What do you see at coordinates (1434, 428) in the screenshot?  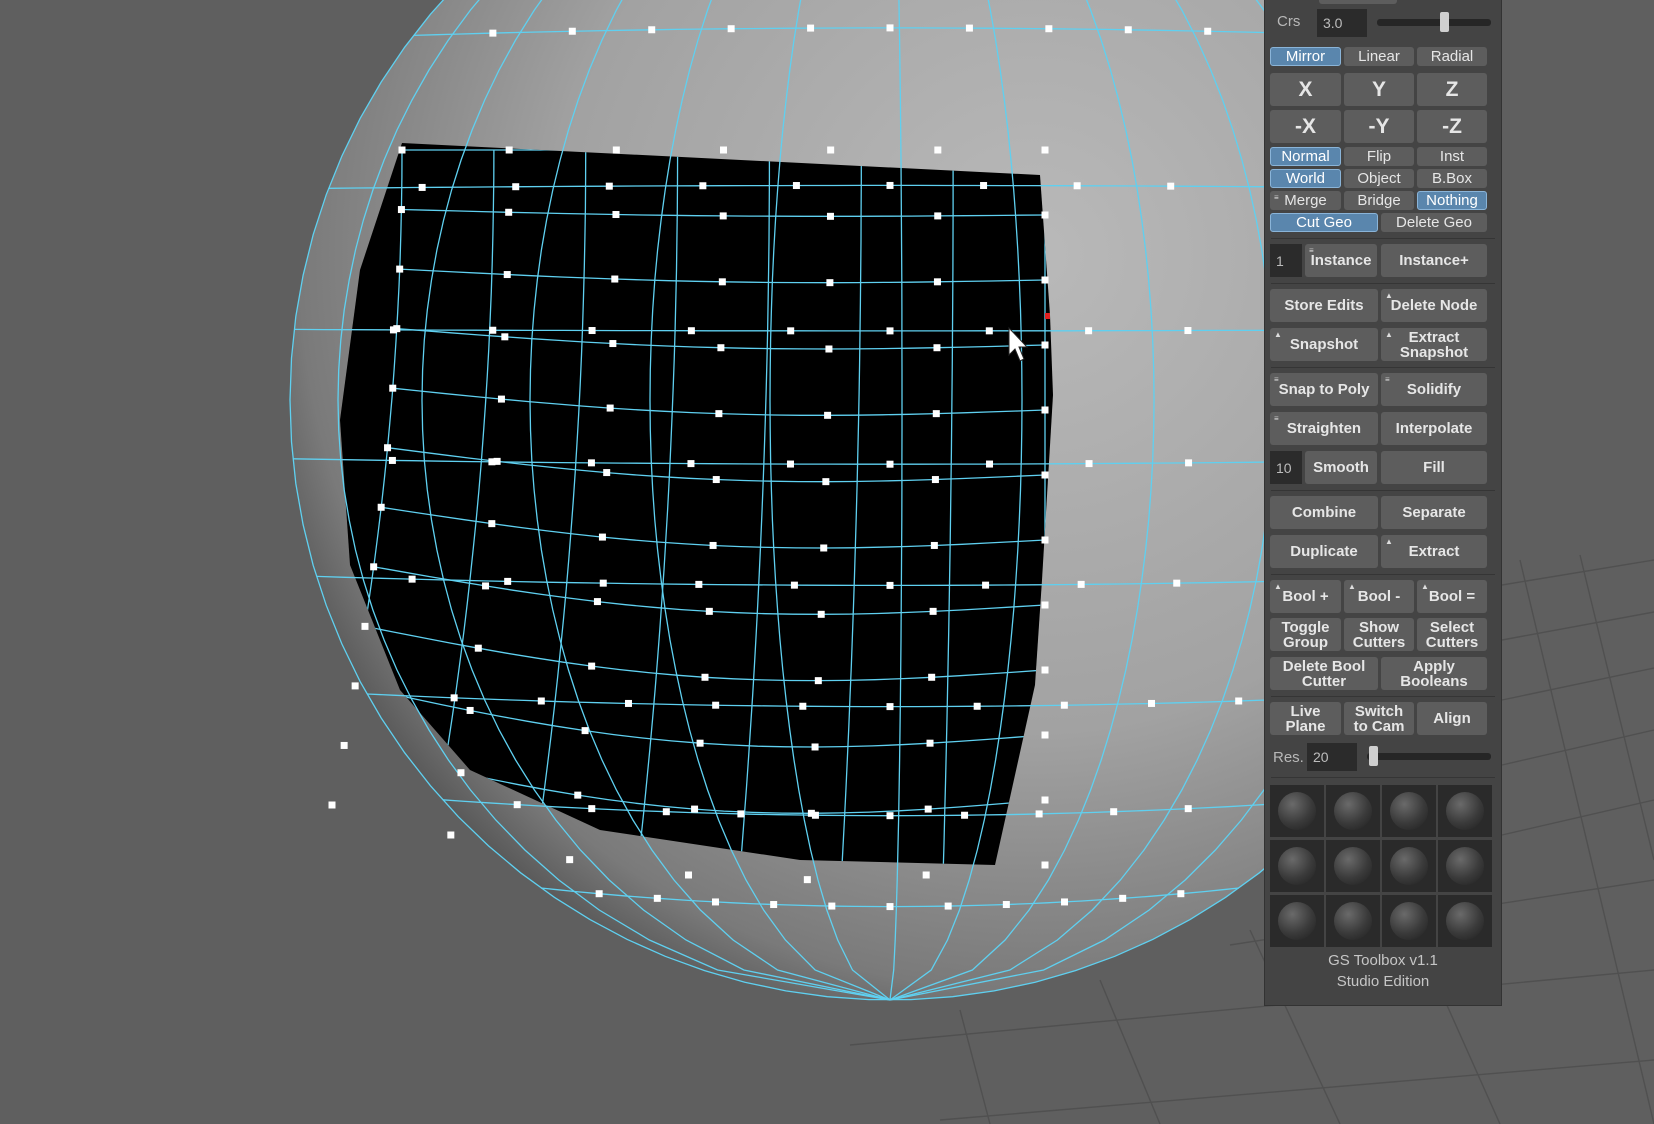 I see `interpolate-button: Interpolate` at bounding box center [1434, 428].